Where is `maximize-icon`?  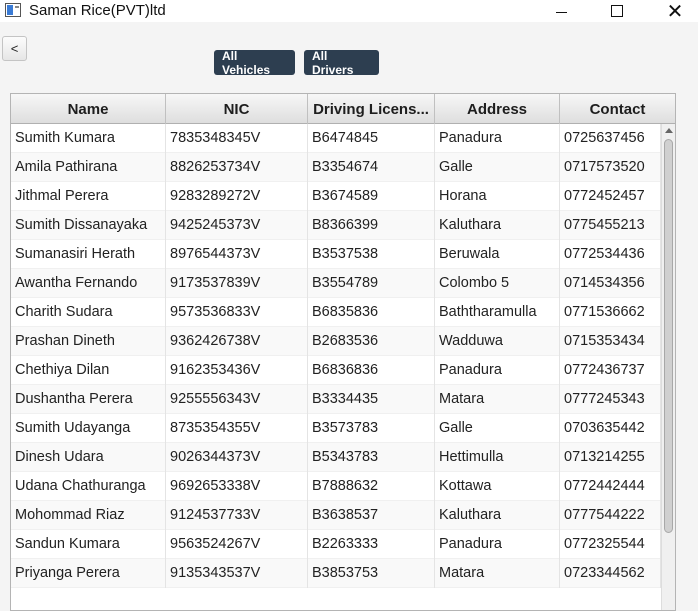
maximize-icon is located at coordinates (617, 11).